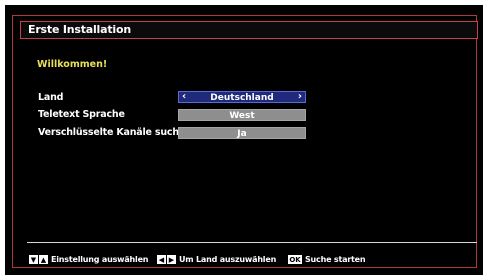 The image size is (487, 279). Describe the element at coordinates (335, 259) in the screenshot. I see `hint-start-search-text: Suche starten` at that location.